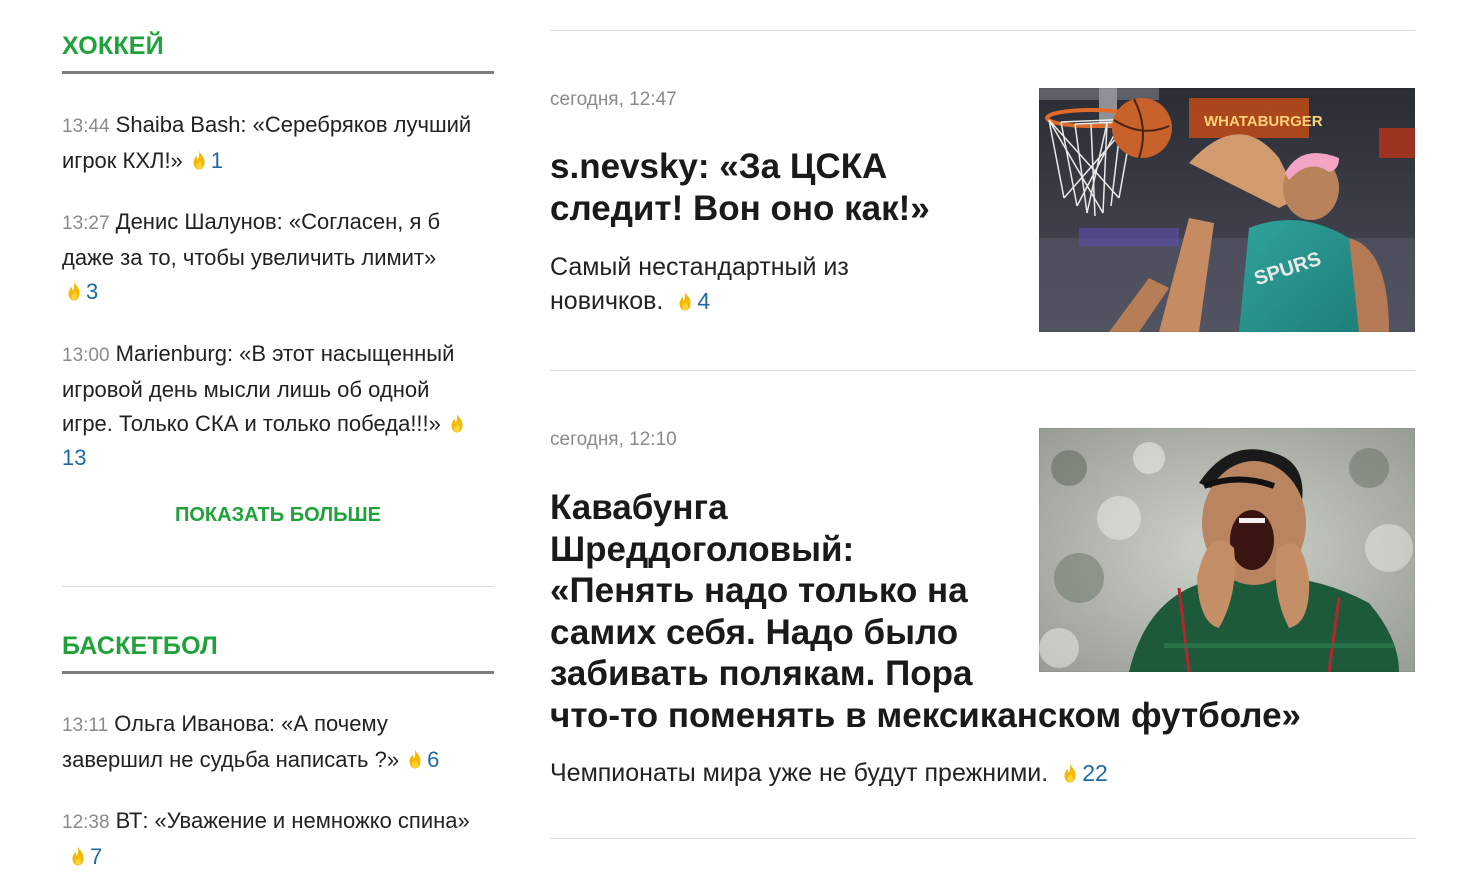 This screenshot has width=1460, height=884. What do you see at coordinates (613, 439) in the screenshot?
I see `article-time: сегодня, 12:10` at bounding box center [613, 439].